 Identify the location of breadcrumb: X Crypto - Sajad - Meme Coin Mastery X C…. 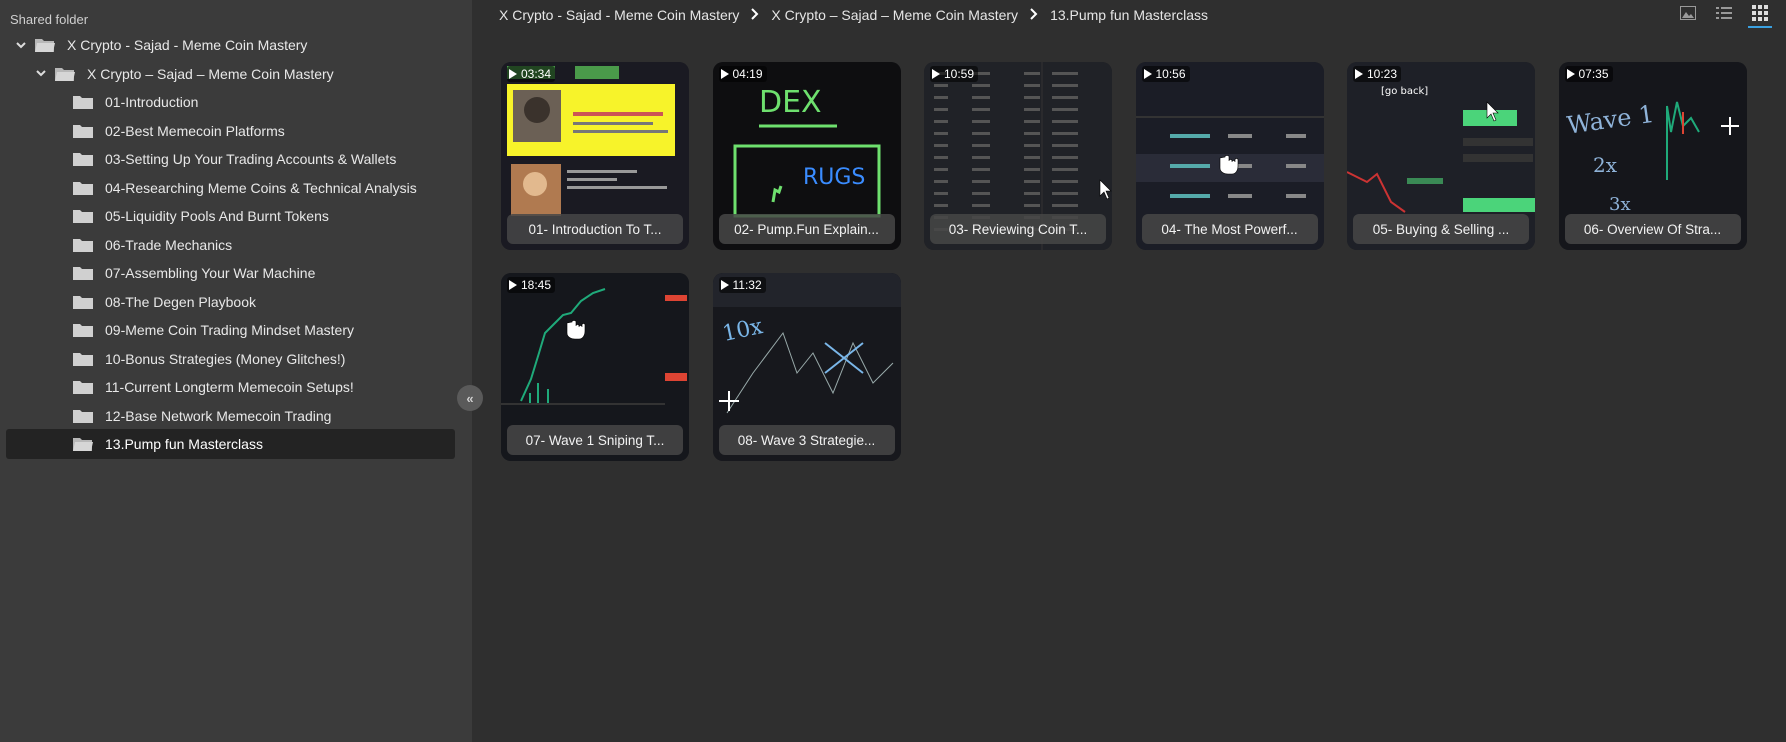
(853, 15).